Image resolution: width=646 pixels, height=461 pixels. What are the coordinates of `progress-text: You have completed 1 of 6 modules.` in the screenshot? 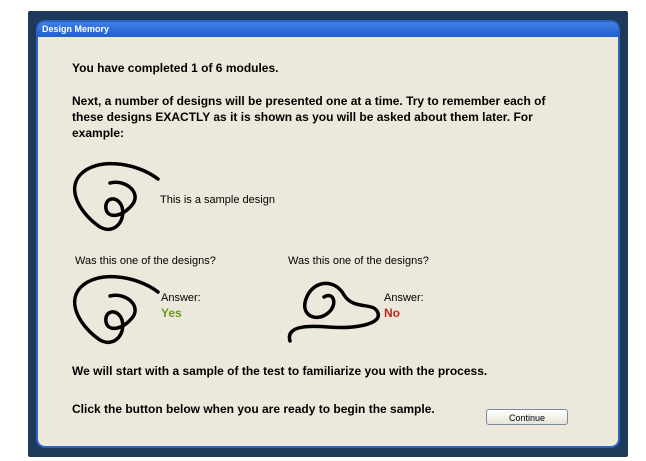 It's located at (175, 68).